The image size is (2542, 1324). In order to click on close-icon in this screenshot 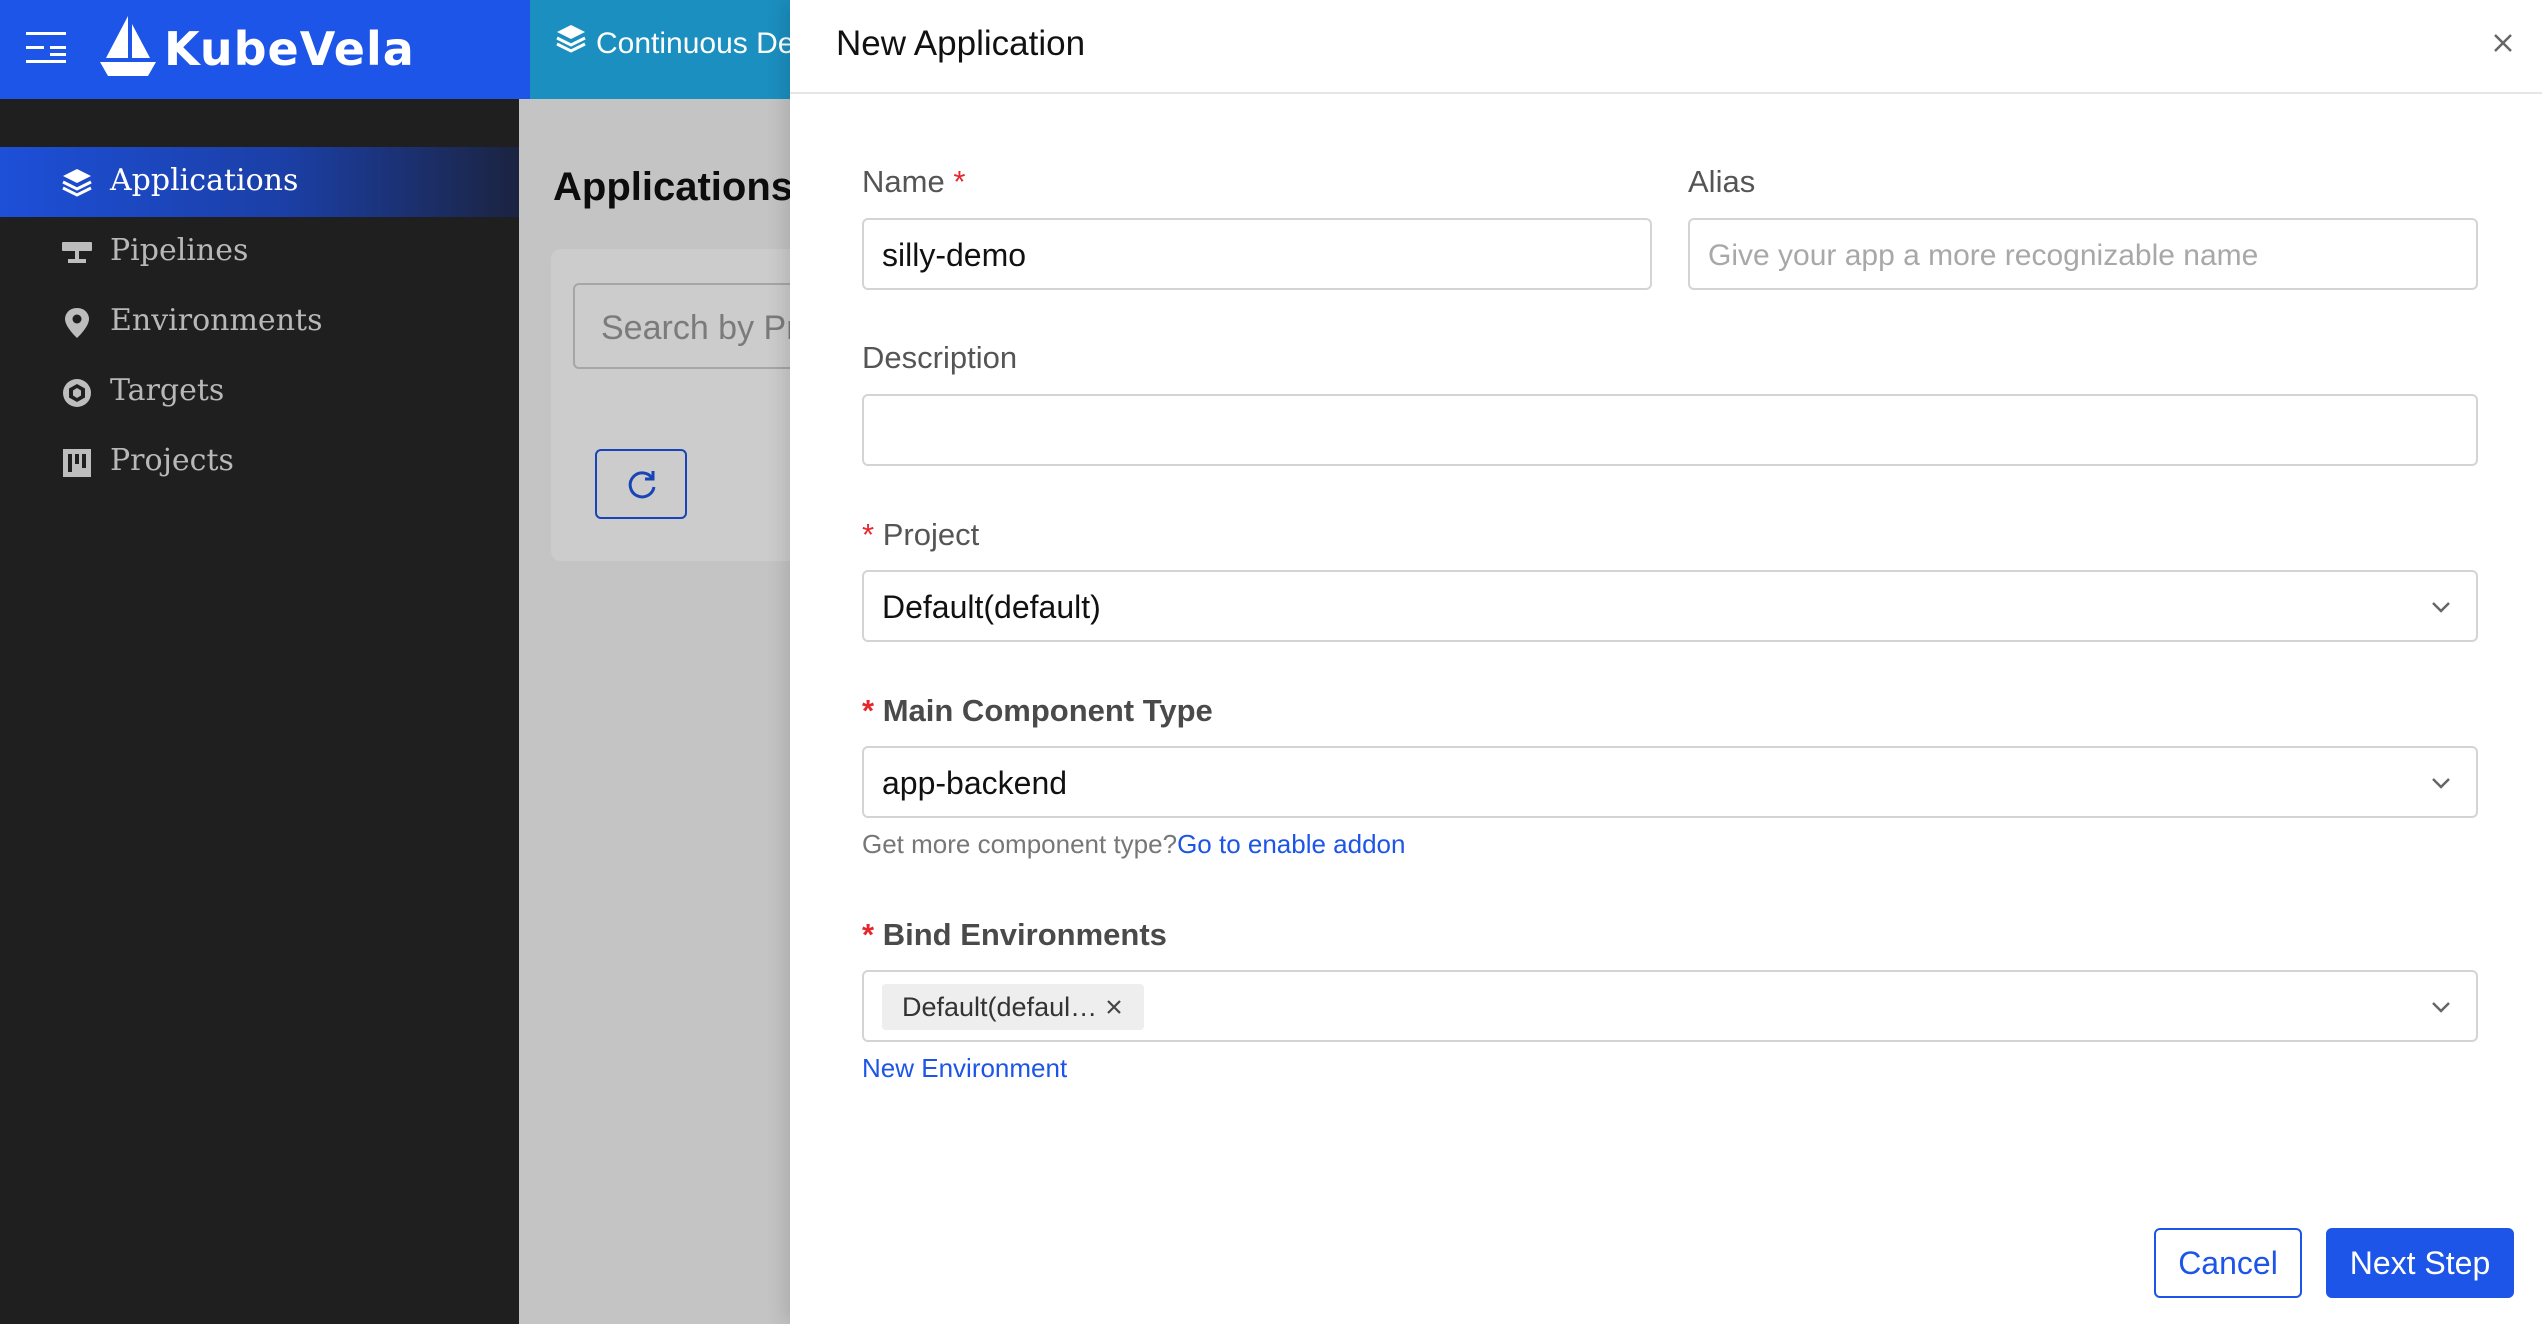, I will do `click(2503, 43)`.